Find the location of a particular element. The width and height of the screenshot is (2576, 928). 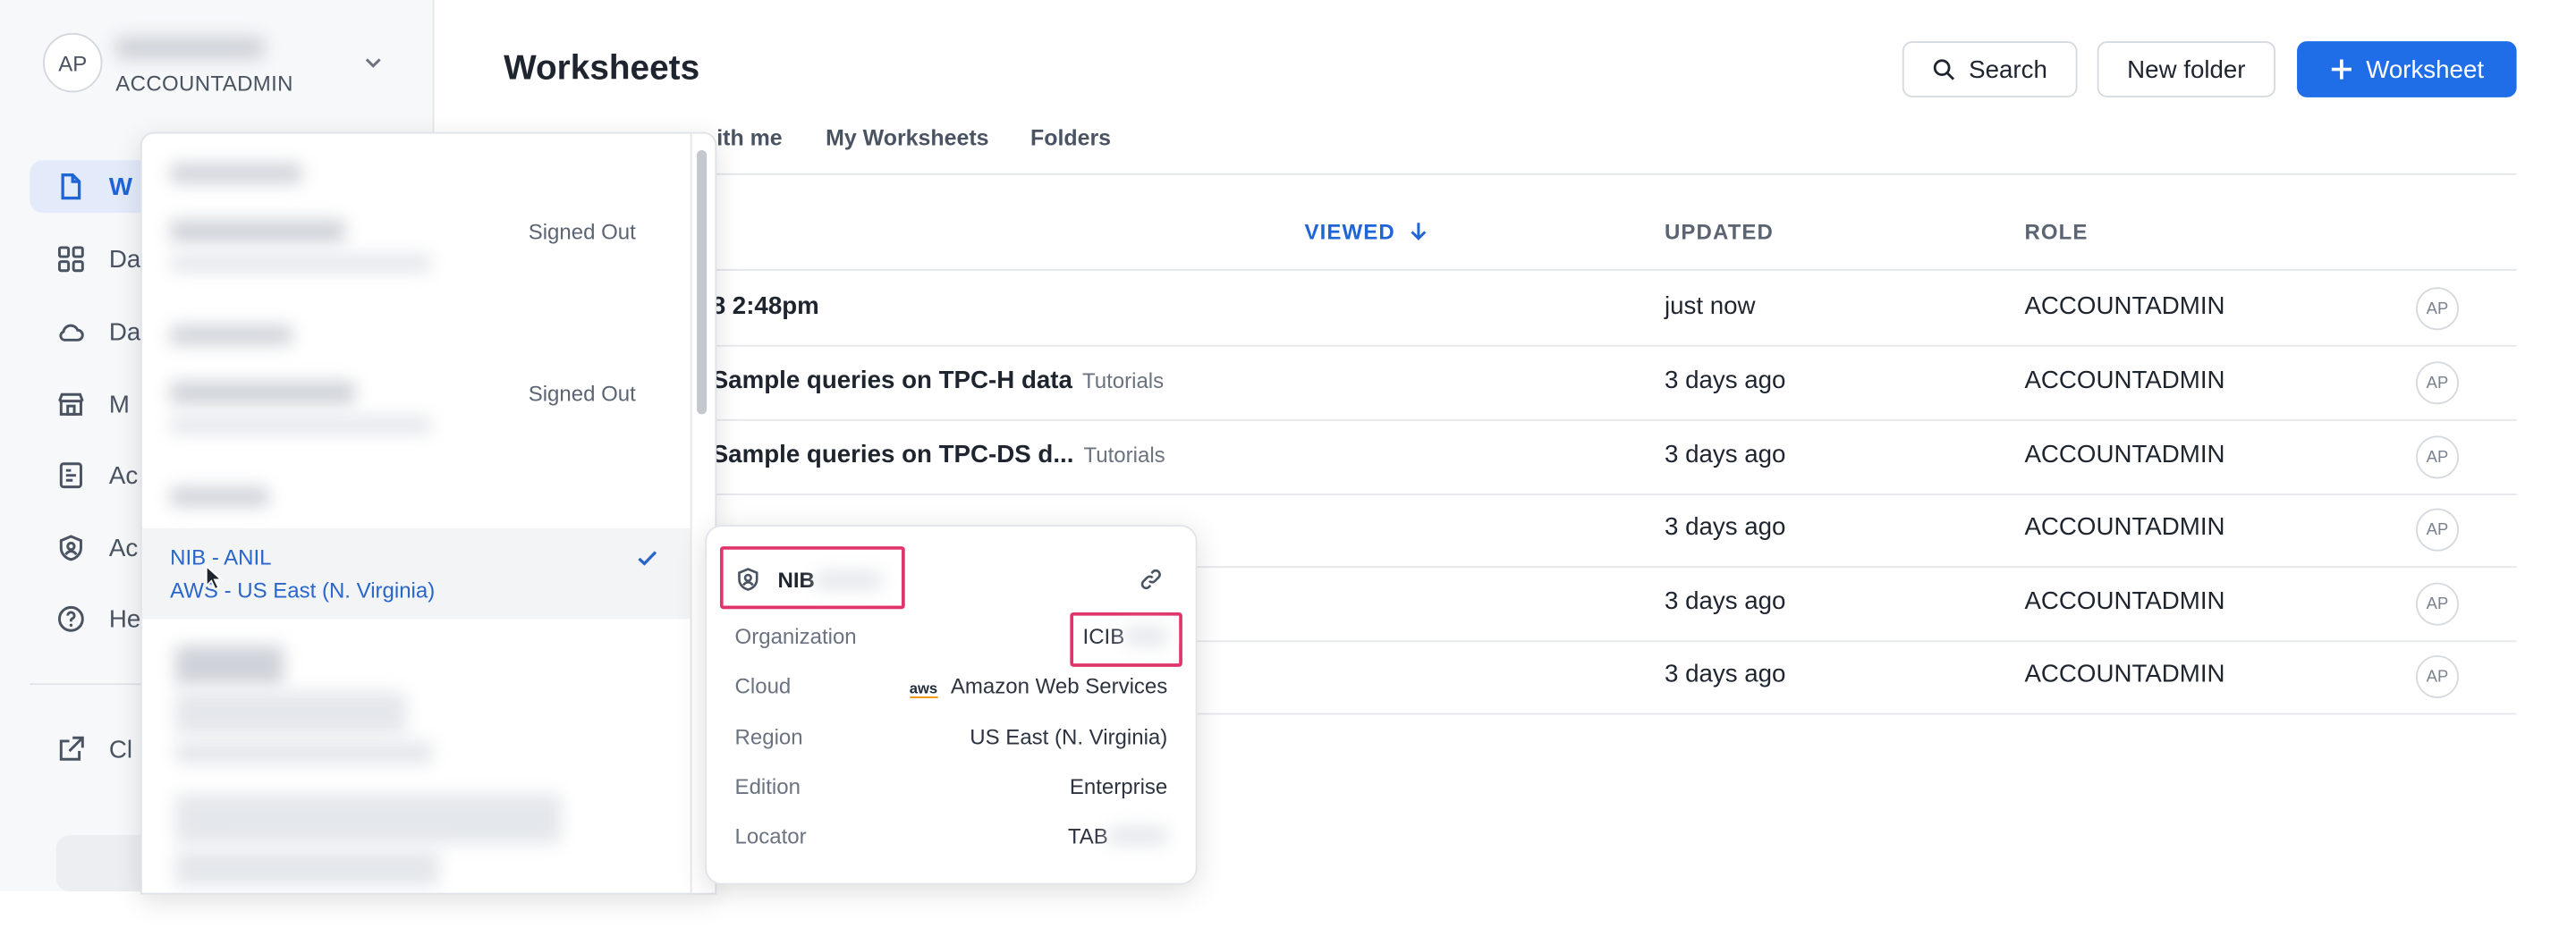

field-value-region: US East (N. Virginia) is located at coordinates (1069, 737).